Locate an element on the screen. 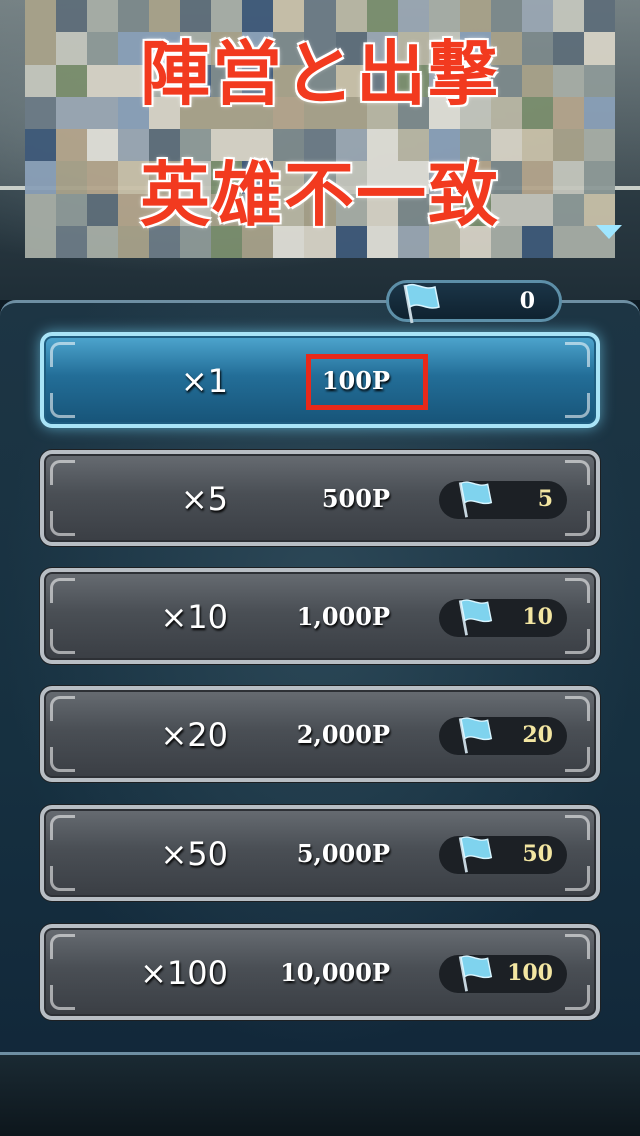 This screenshot has width=640, height=1136. bottom-strip is located at coordinates (320, 1095).